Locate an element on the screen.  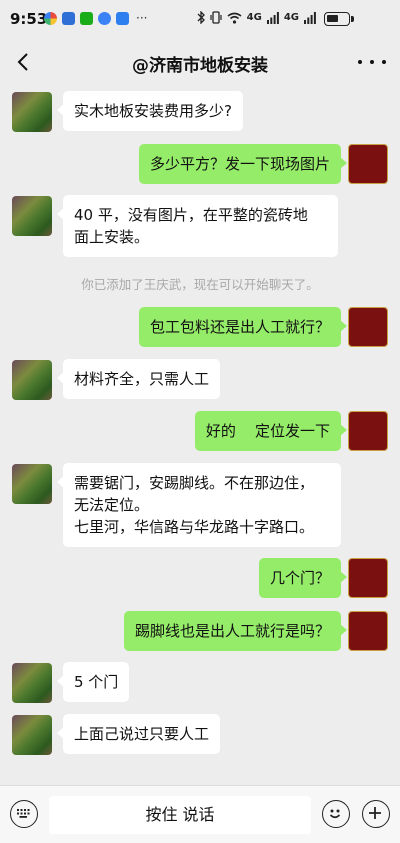
voice-keyboard-toggle-icon is located at coordinates (24, 814).